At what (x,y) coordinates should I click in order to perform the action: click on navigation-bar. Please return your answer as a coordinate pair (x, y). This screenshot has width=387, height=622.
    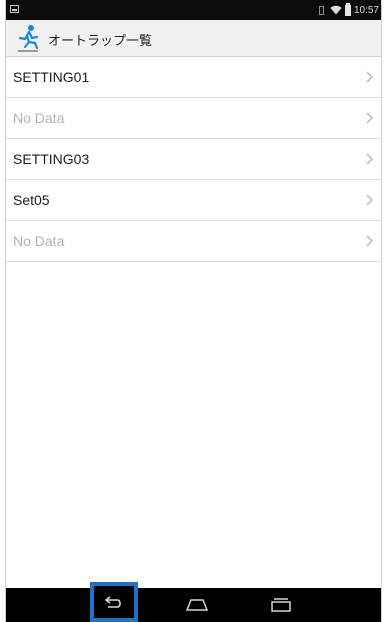
    Looking at the image, I should click on (193, 602).